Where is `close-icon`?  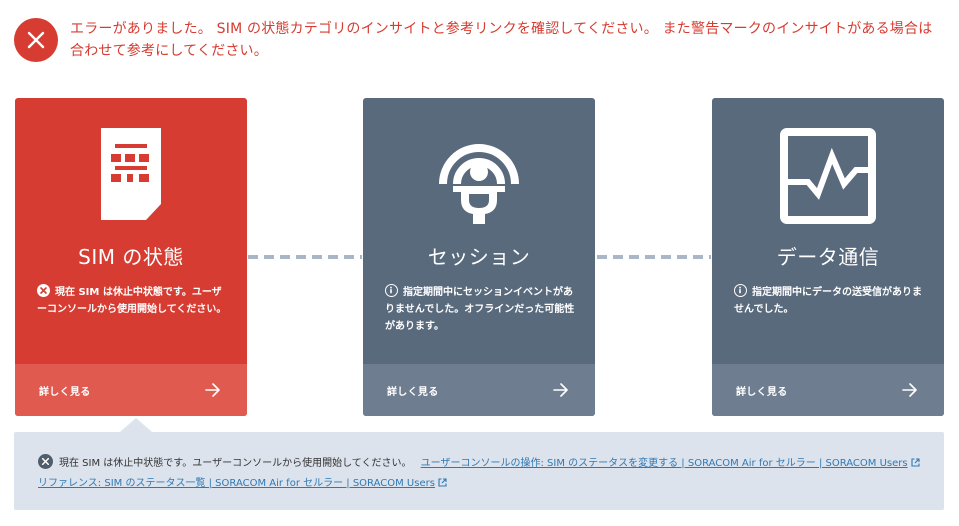 close-icon is located at coordinates (36, 40).